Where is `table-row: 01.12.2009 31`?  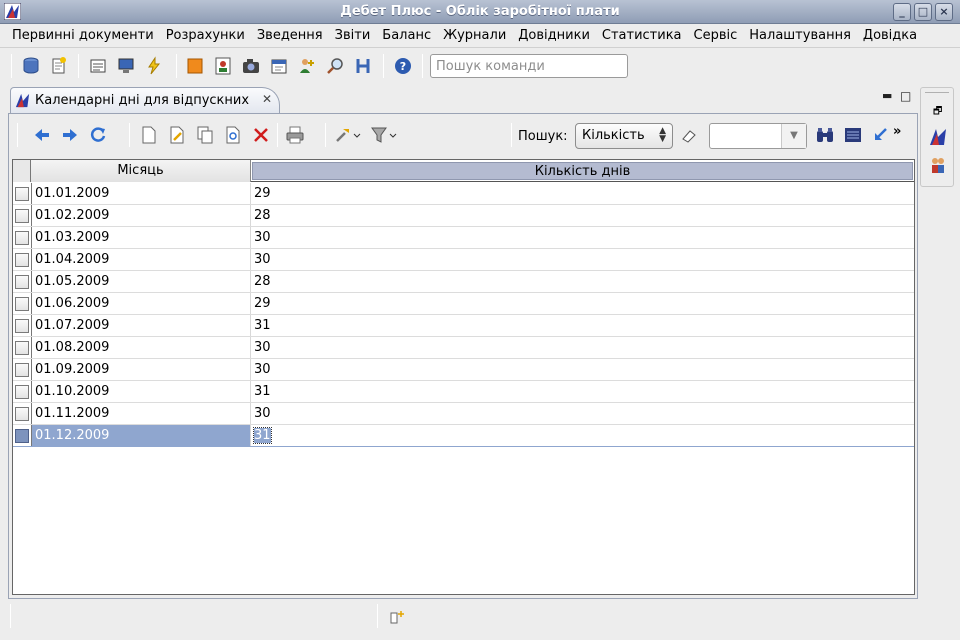 table-row: 01.12.2009 31 is located at coordinates (463, 436).